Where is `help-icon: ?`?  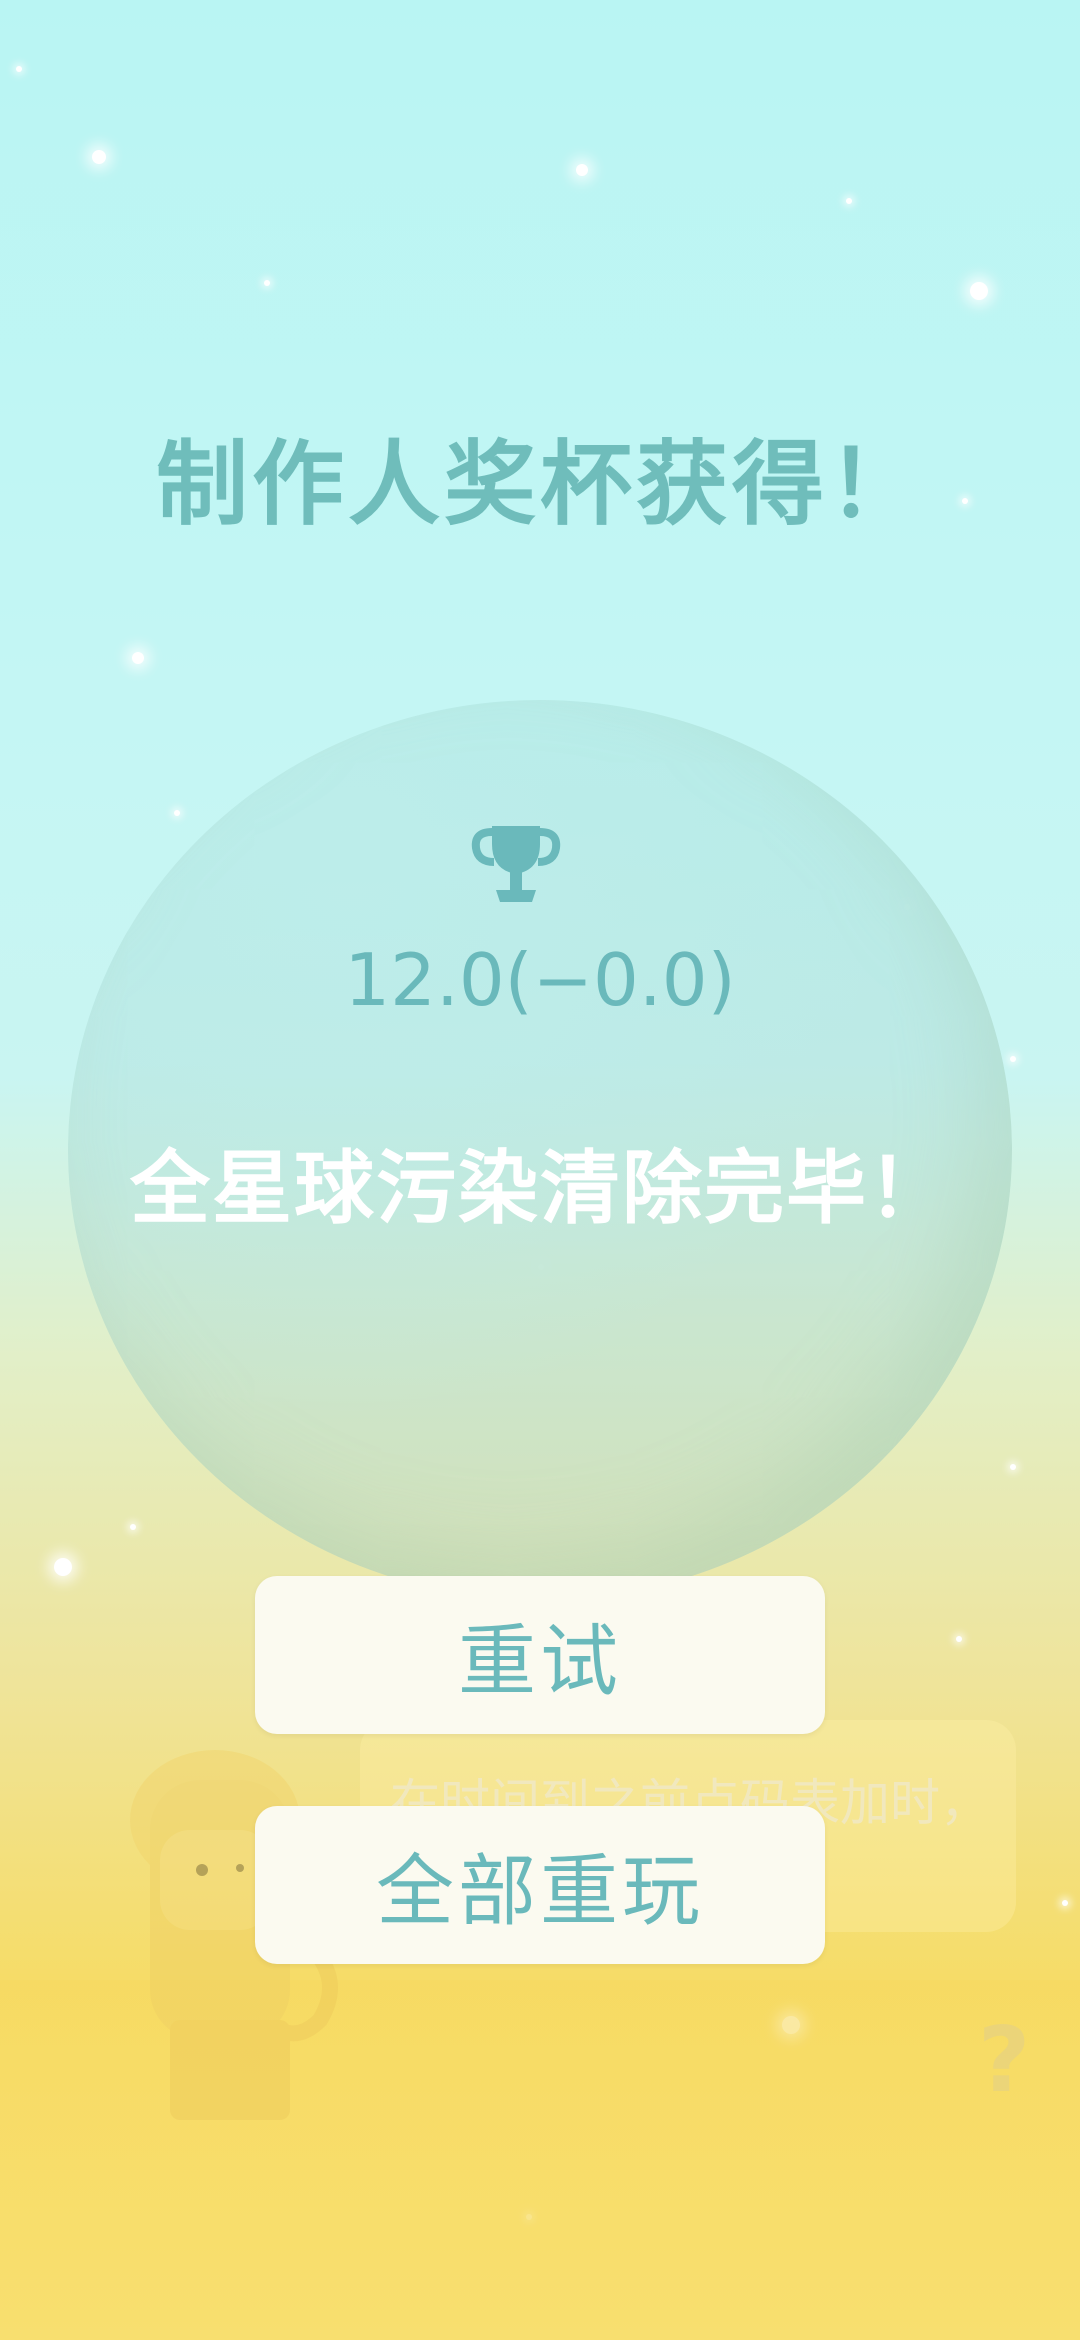 help-icon: ? is located at coordinates (1004, 2060).